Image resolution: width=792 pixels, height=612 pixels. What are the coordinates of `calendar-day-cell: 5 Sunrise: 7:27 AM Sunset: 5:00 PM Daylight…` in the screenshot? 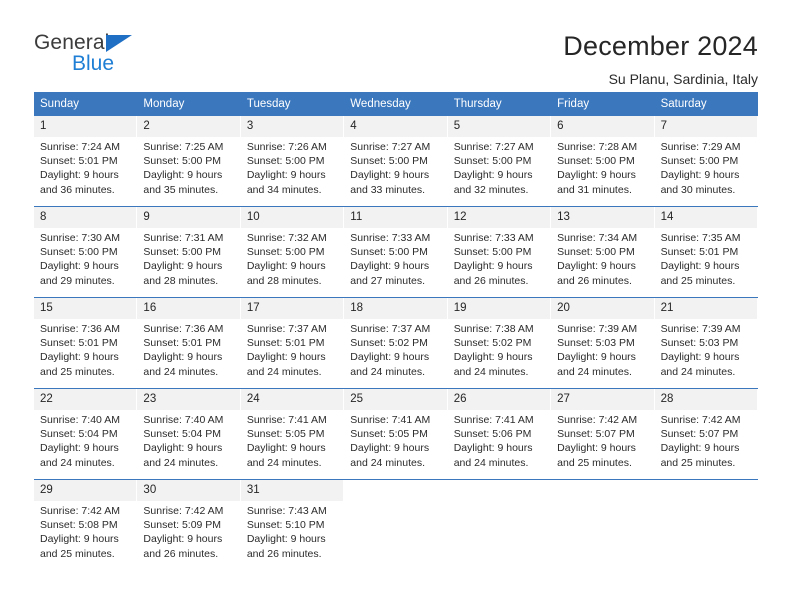 It's located at (499, 161).